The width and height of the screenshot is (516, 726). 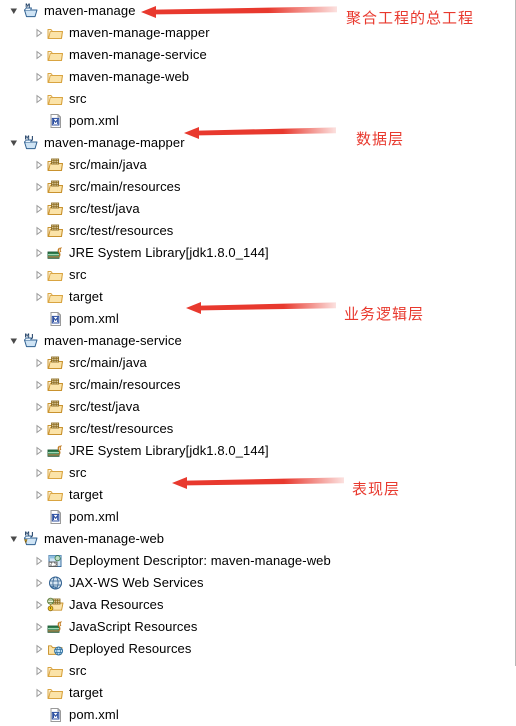 I want to click on tree-row: maven-manage-web, so click(x=235, y=77).